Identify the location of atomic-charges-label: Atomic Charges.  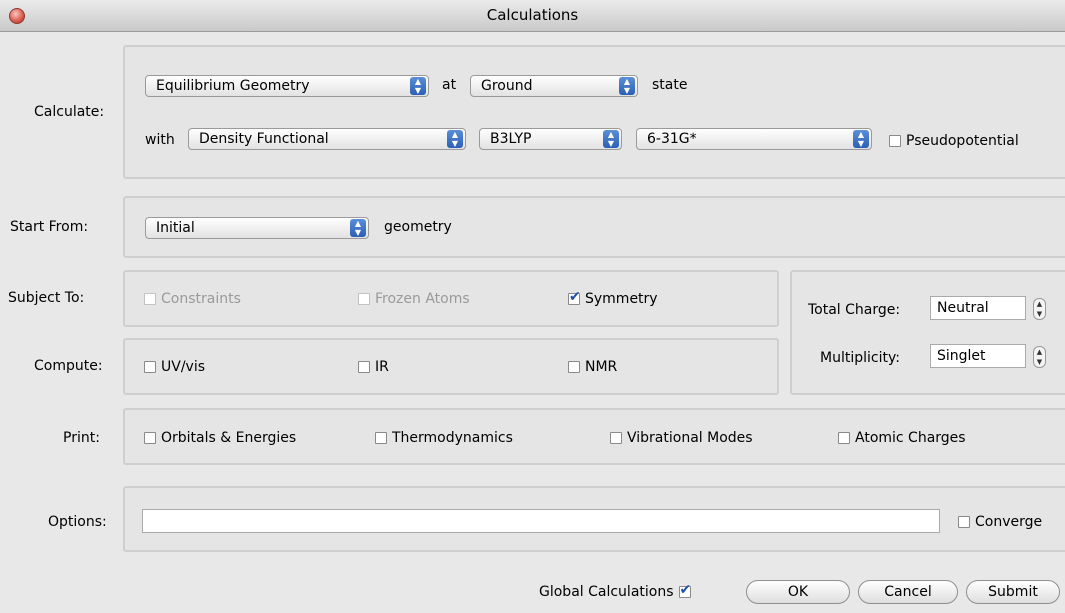
(910, 438).